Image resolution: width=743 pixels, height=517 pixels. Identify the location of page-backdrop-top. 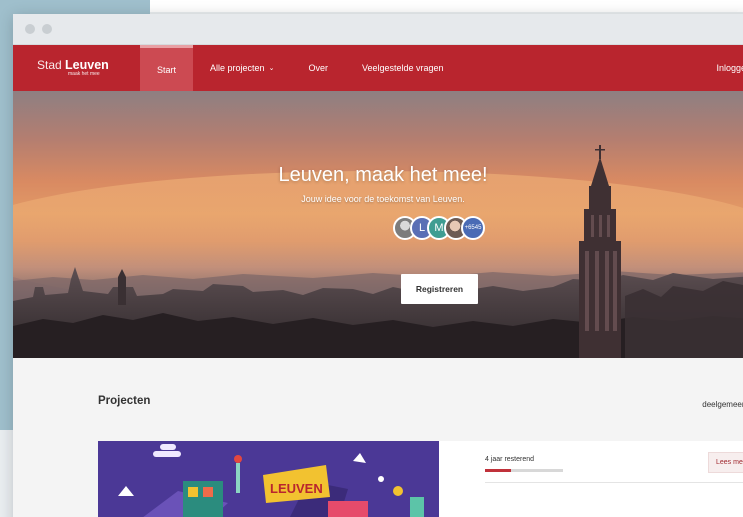
(446, 6).